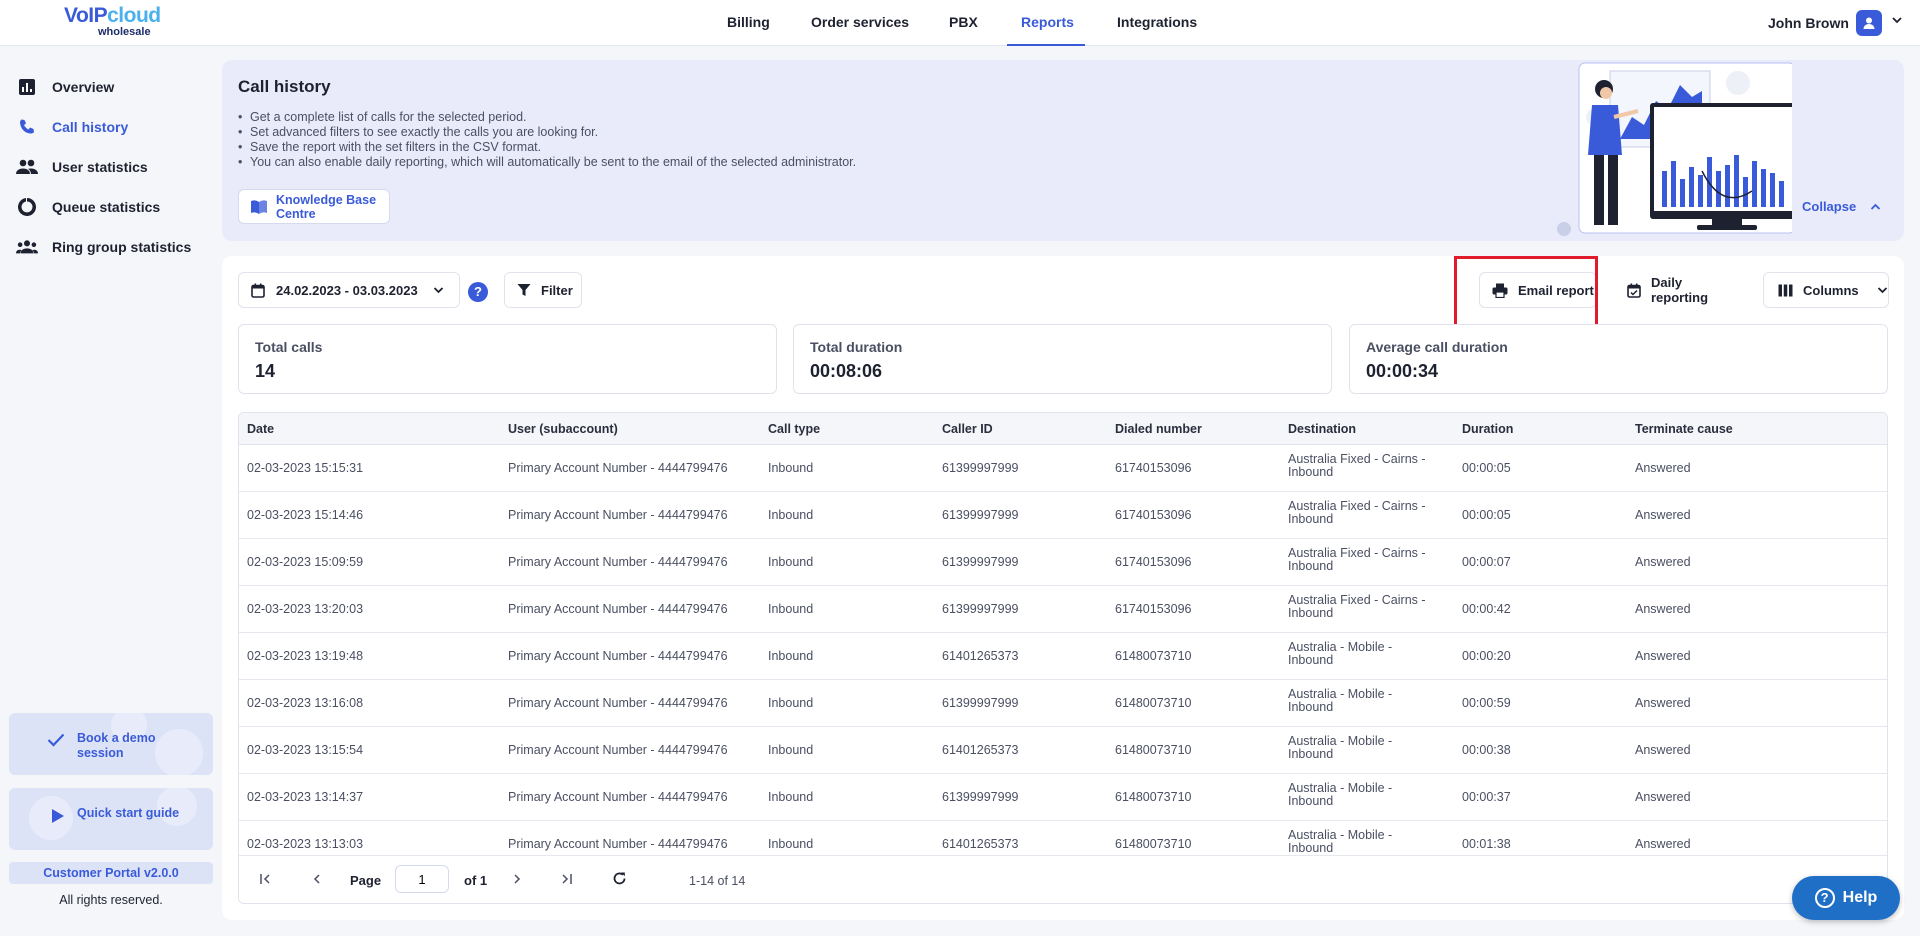 Image resolution: width=1920 pixels, height=936 pixels. I want to click on help-tooltip-icon: ?, so click(478, 292).